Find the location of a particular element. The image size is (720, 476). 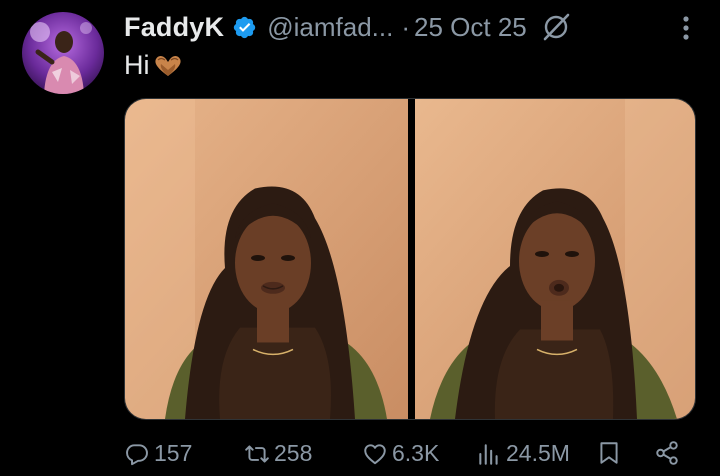

more-options-icon is located at coordinates (686, 28).